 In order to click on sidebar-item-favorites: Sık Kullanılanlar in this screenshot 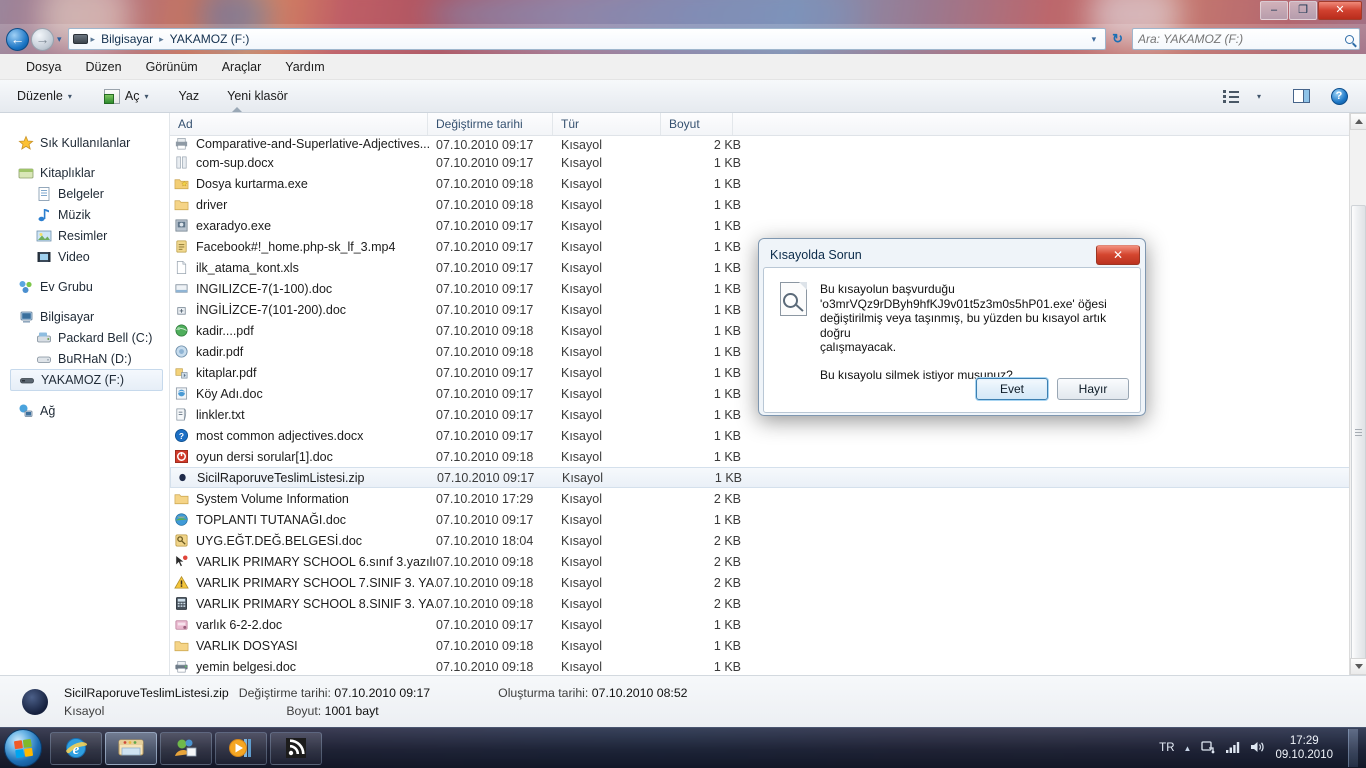, I will do `click(84, 142)`.